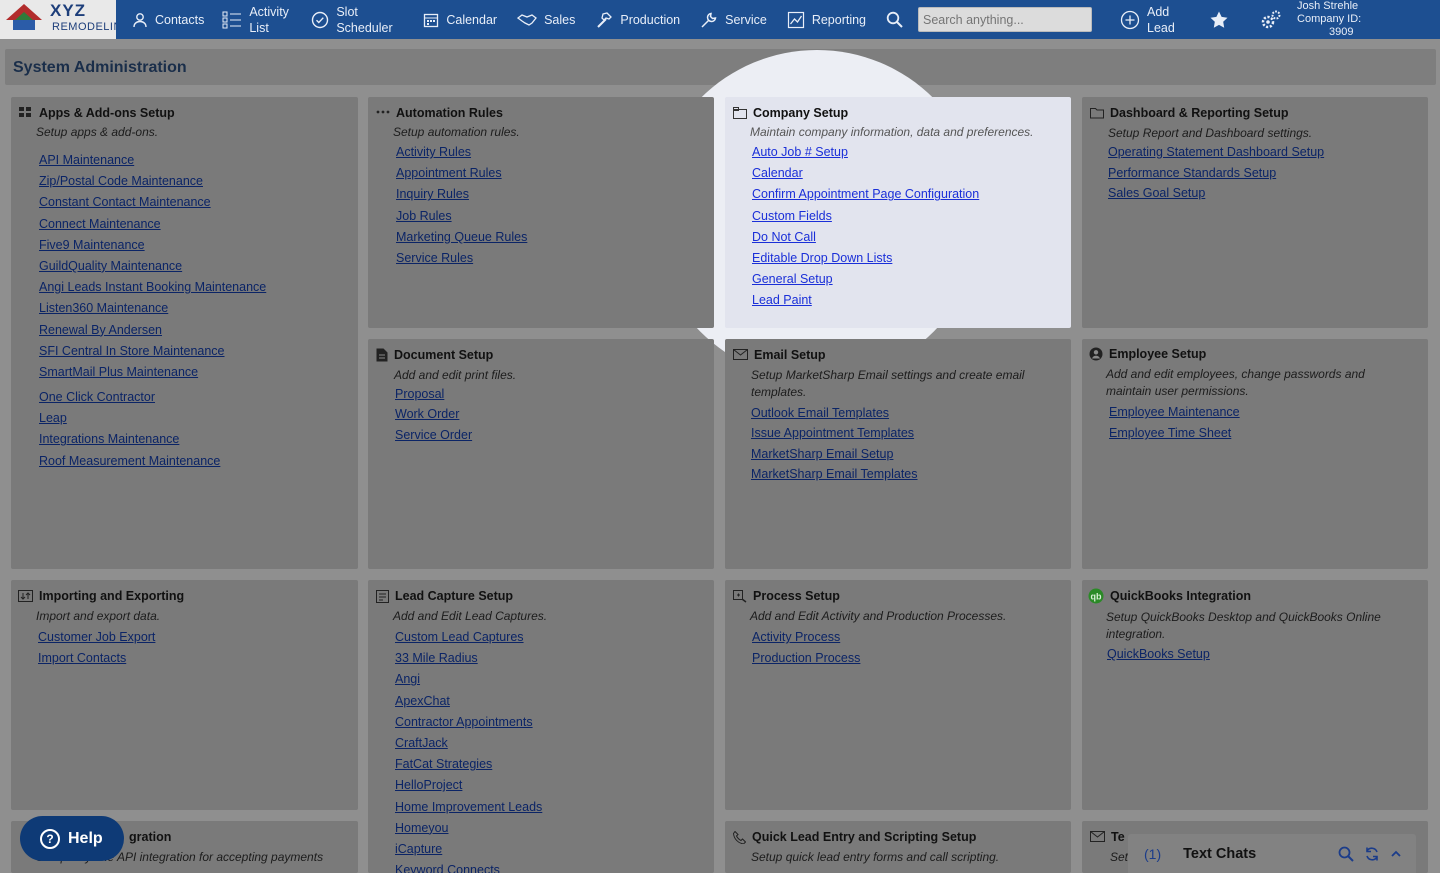 The height and width of the screenshot is (873, 1440). Describe the element at coordinates (1258, 654) in the screenshot. I see `quickbooks-links: QuickBooks Setup` at that location.